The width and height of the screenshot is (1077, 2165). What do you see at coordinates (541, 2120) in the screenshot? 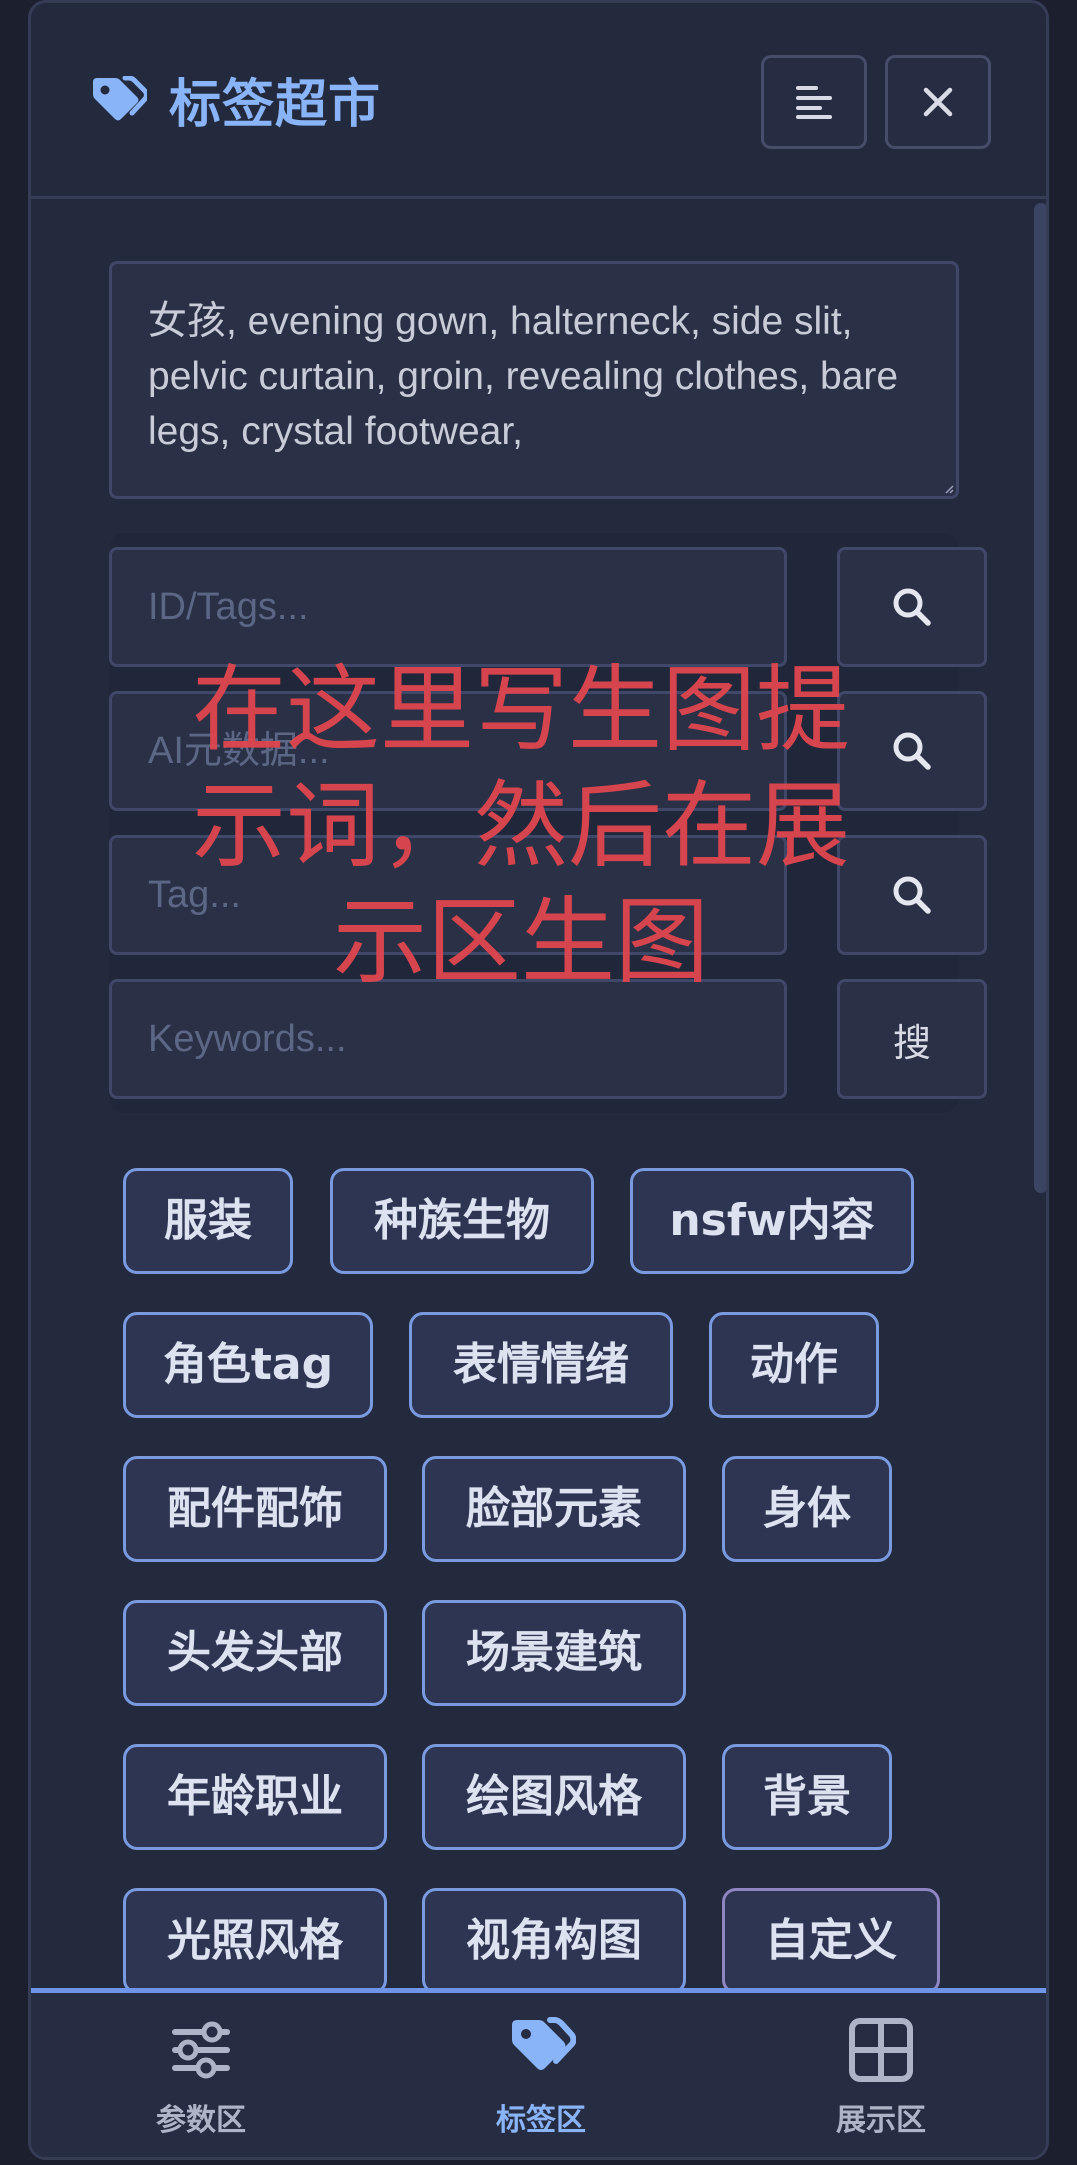
I see `nav-label: 标签区` at bounding box center [541, 2120].